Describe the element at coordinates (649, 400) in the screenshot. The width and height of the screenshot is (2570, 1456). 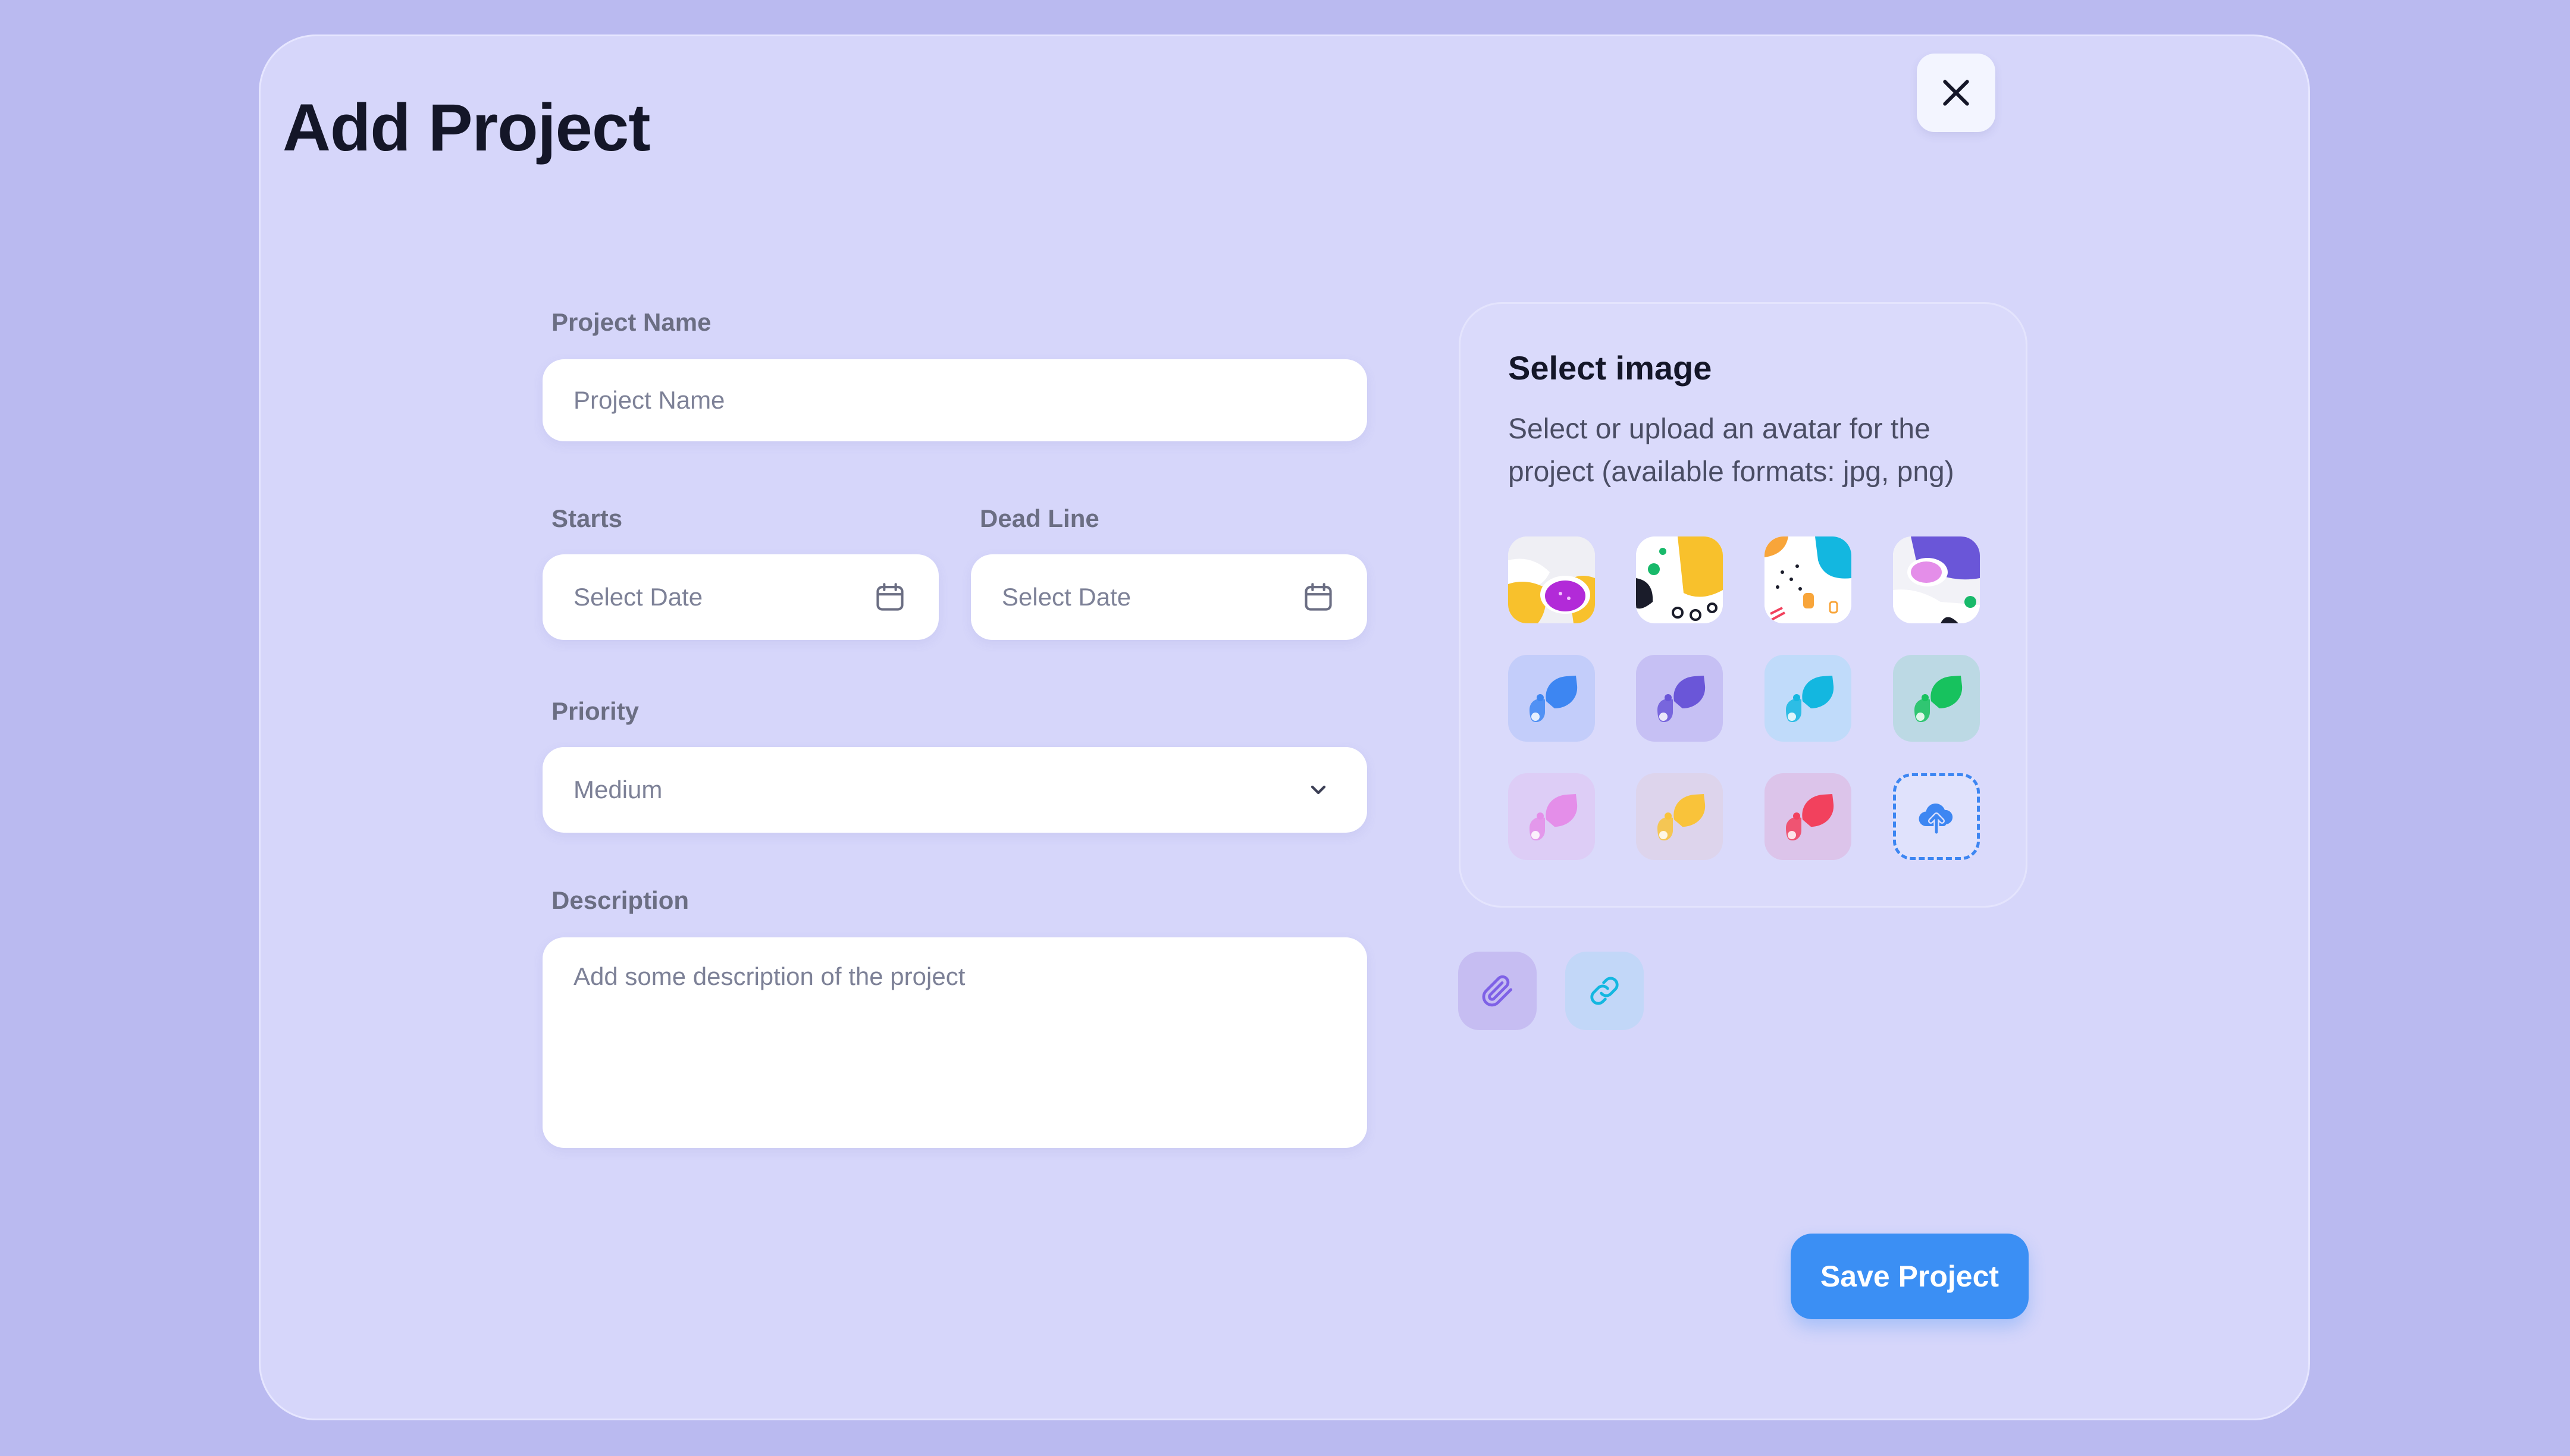
I see `project-name-placeholder: Project Name` at that location.